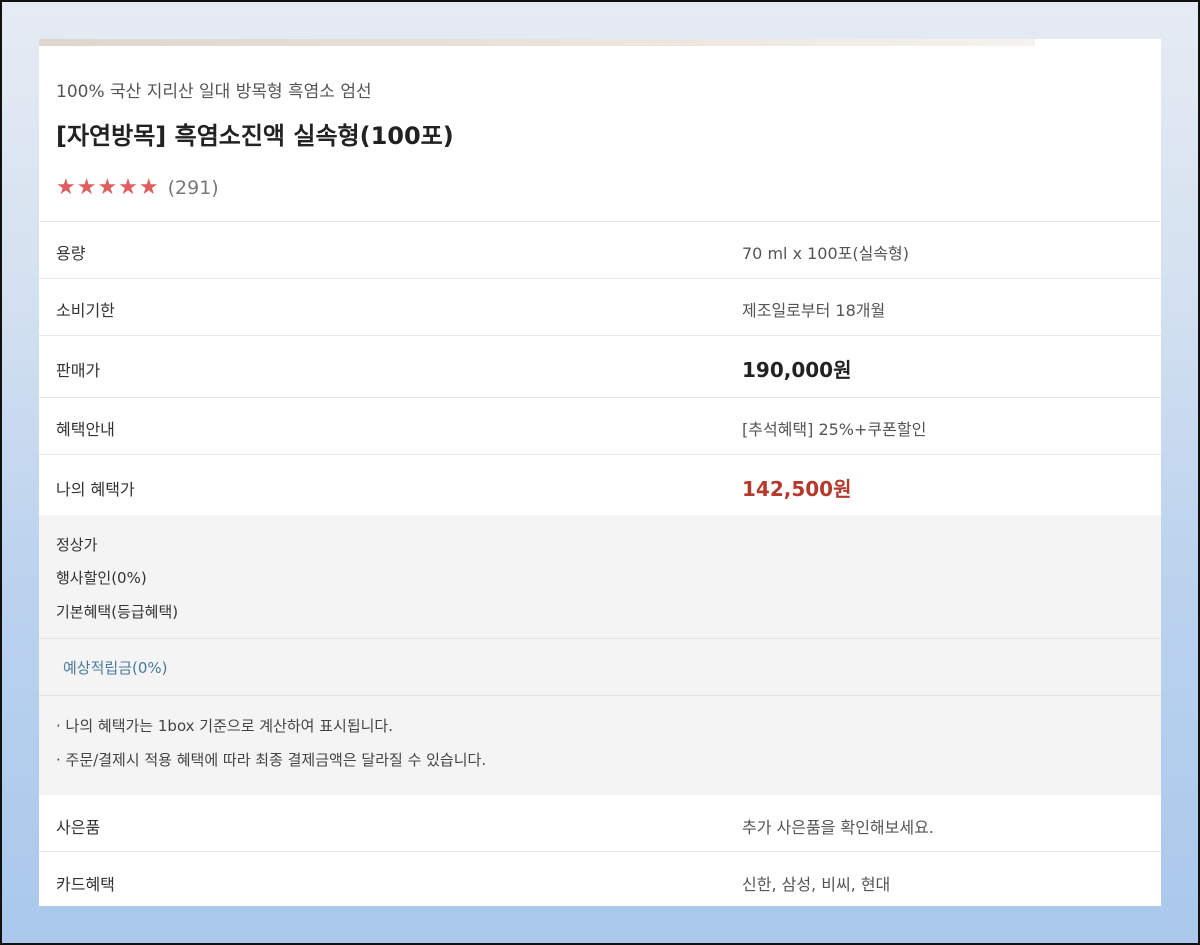 Image resolution: width=1200 pixels, height=945 pixels. What do you see at coordinates (600, 823) in the screenshot?
I see `spec-row-gift: 사은품 추가 사은품을 확인해보세요.` at bounding box center [600, 823].